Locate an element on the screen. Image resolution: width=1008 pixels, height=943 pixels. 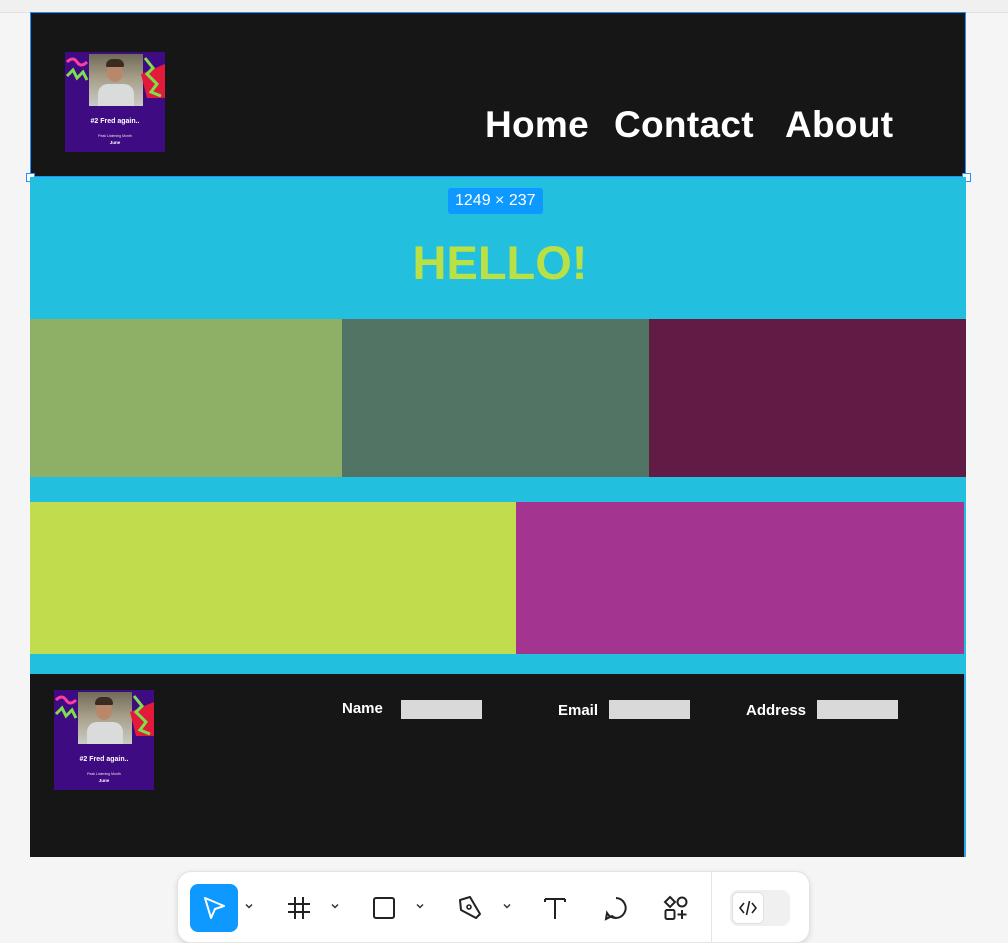
comment-tool-button is located at coordinates (616, 908).